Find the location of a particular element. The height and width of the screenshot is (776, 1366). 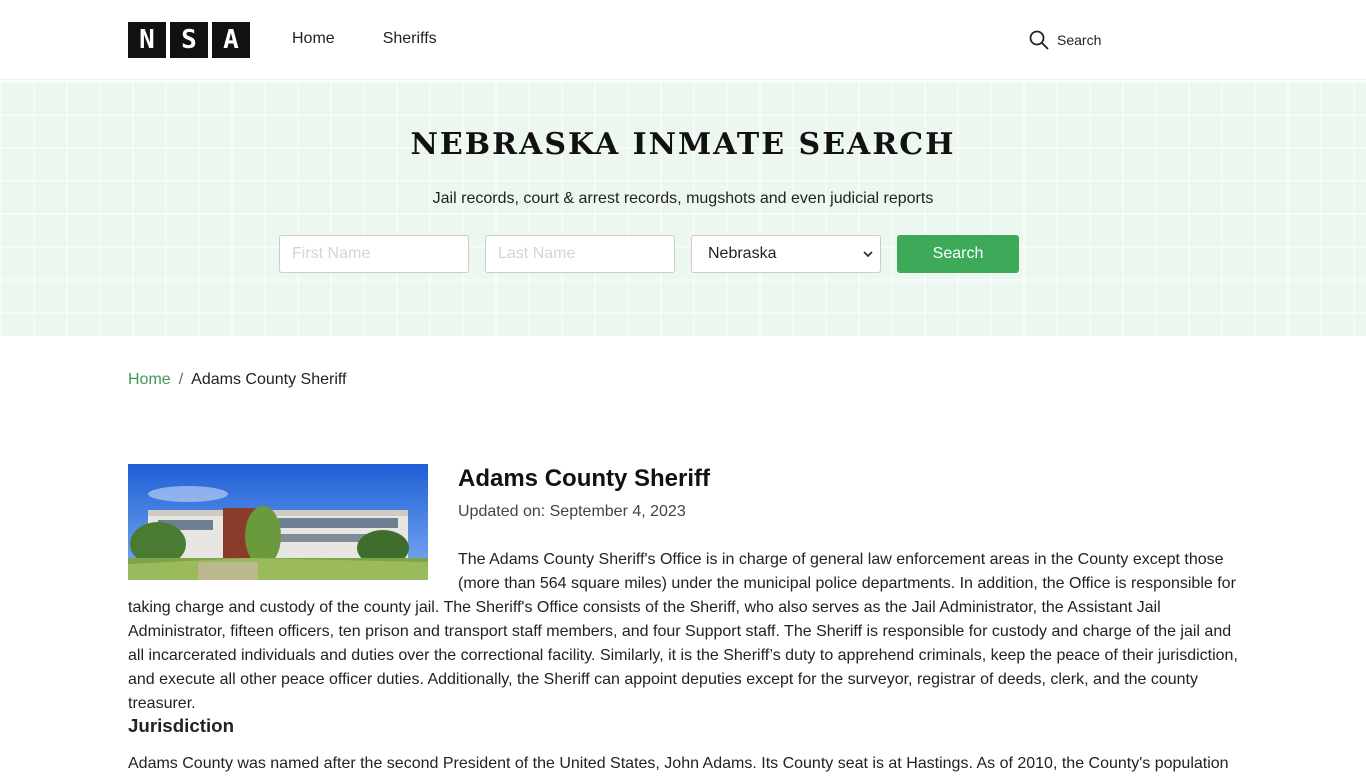

last-name-input is located at coordinates (580, 254).